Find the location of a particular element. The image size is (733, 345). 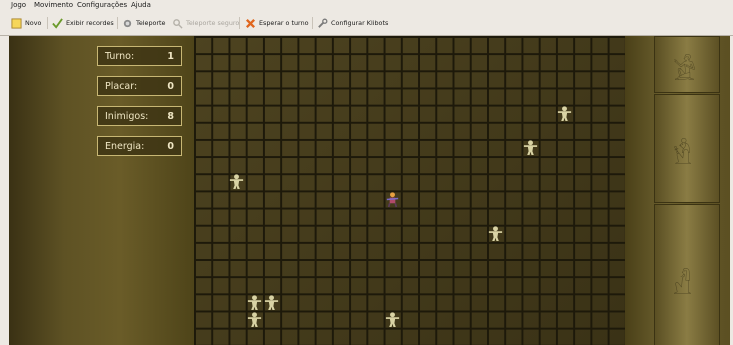

hieroglyph-icon: 𓀀 is located at coordinates (685, 72).